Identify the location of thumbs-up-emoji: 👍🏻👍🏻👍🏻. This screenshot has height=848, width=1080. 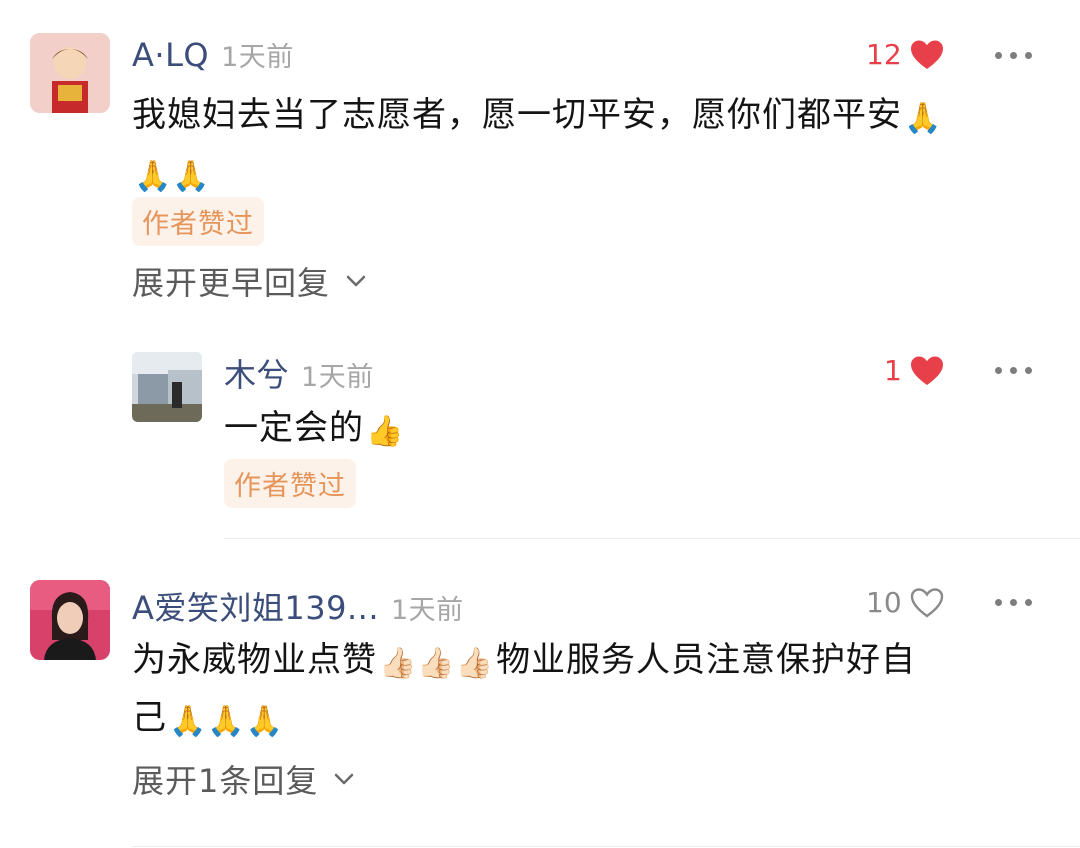
(437, 663).